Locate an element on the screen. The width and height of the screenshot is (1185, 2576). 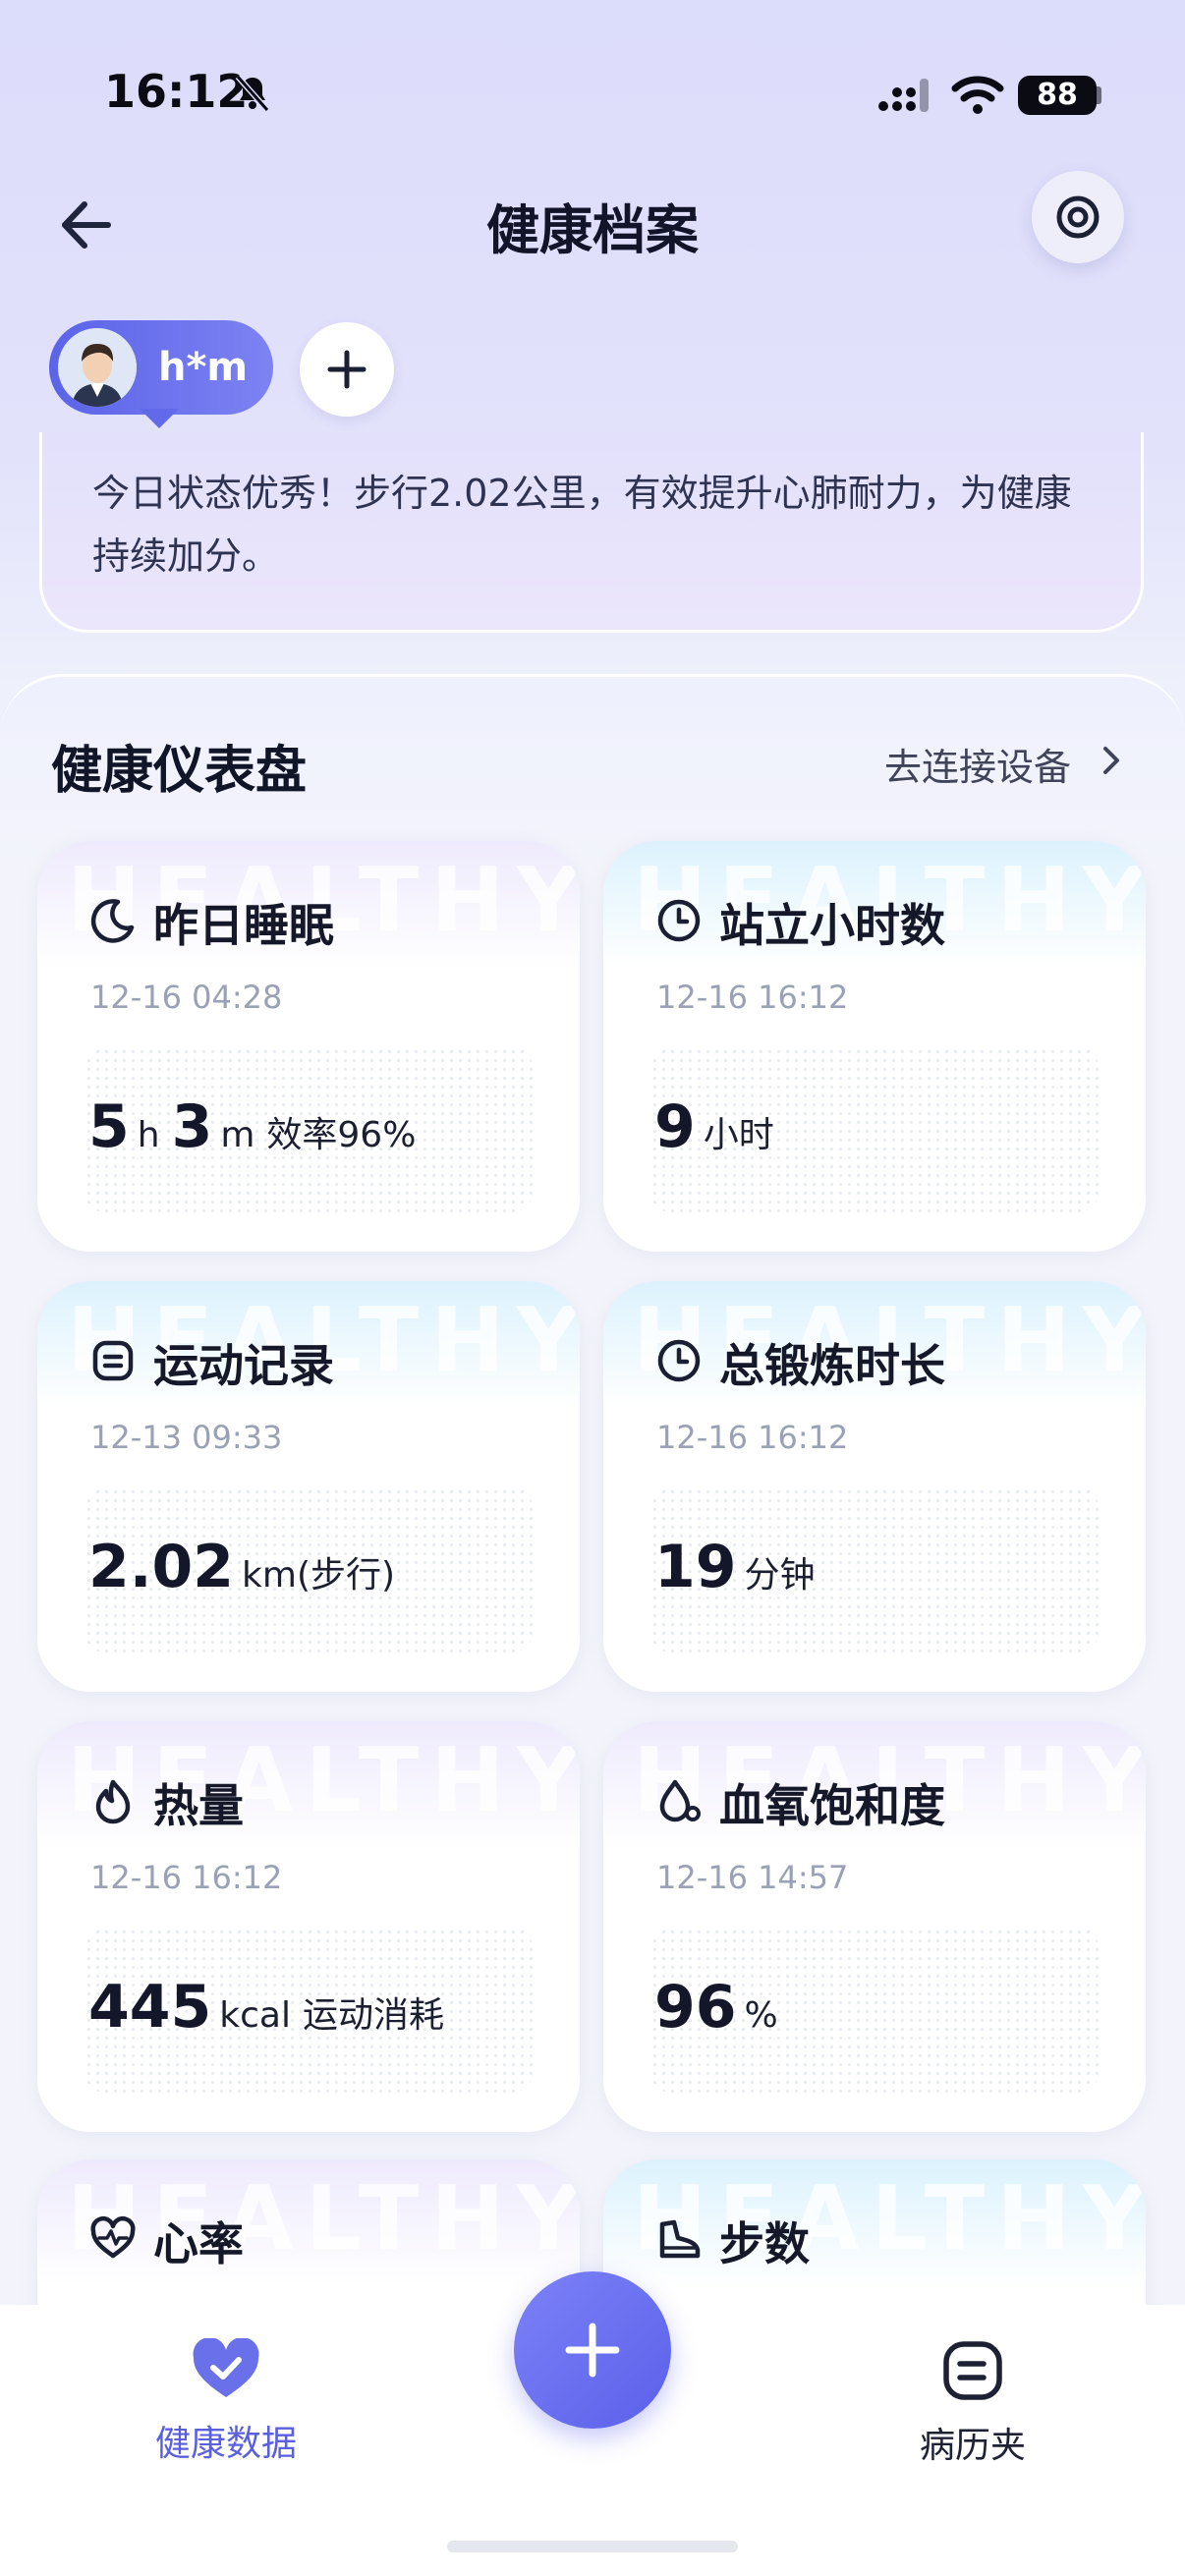
sleep-card: HEALTHY 昨日睡眠 12-16 04:28 5 h 3 m 效率96% is located at coordinates (309, 1046).